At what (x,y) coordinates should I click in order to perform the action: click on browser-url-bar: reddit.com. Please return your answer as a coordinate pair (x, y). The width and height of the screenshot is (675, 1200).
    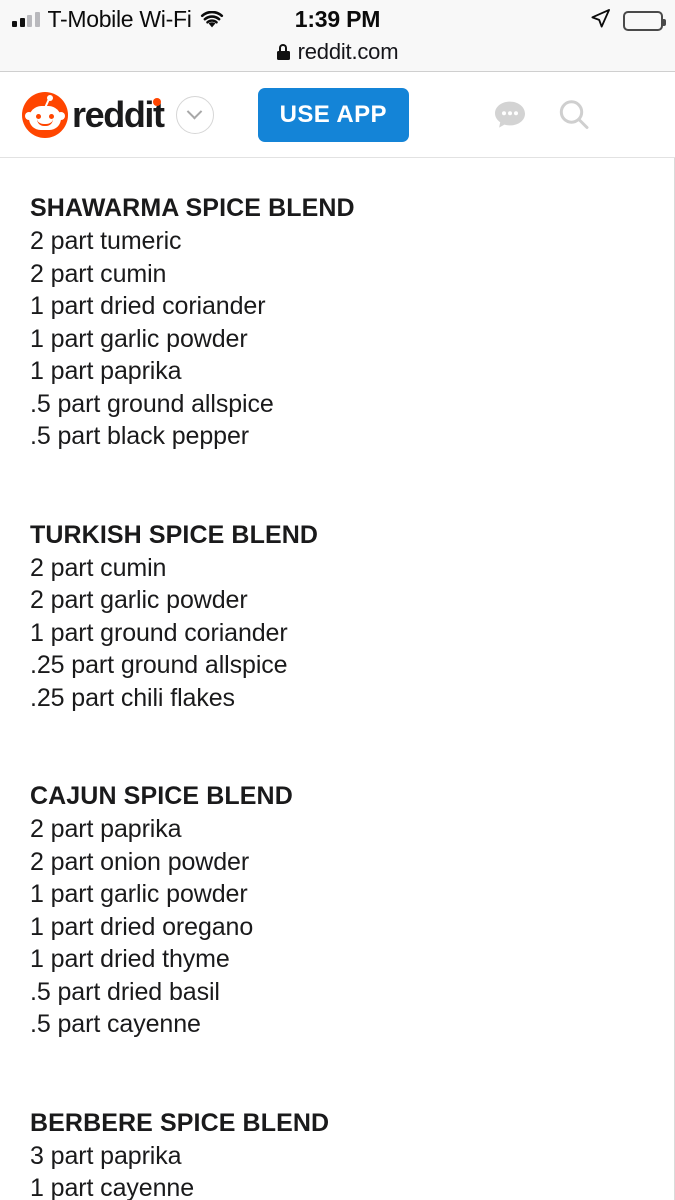
    Looking at the image, I should click on (337, 52).